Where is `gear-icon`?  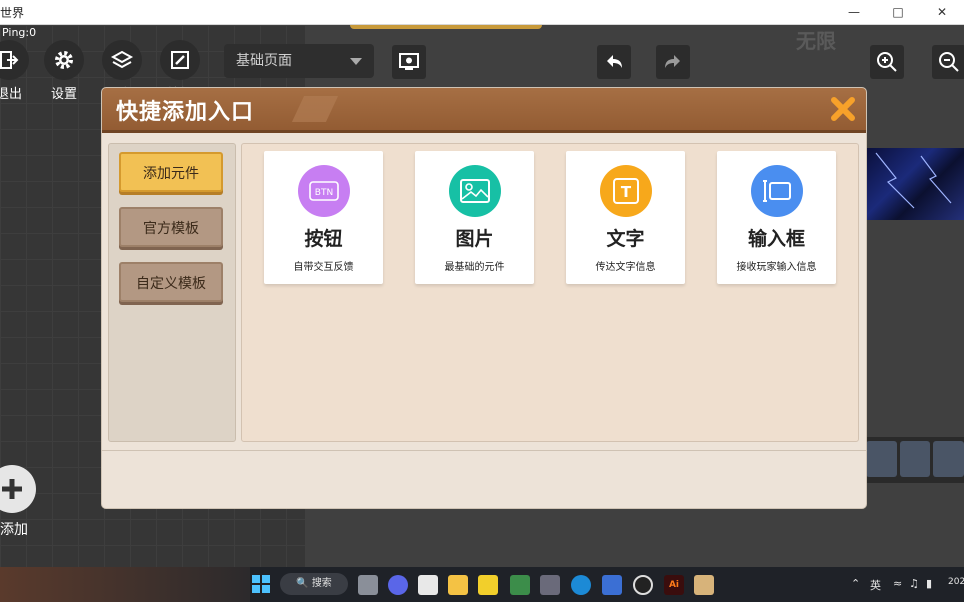
gear-icon is located at coordinates (64, 60).